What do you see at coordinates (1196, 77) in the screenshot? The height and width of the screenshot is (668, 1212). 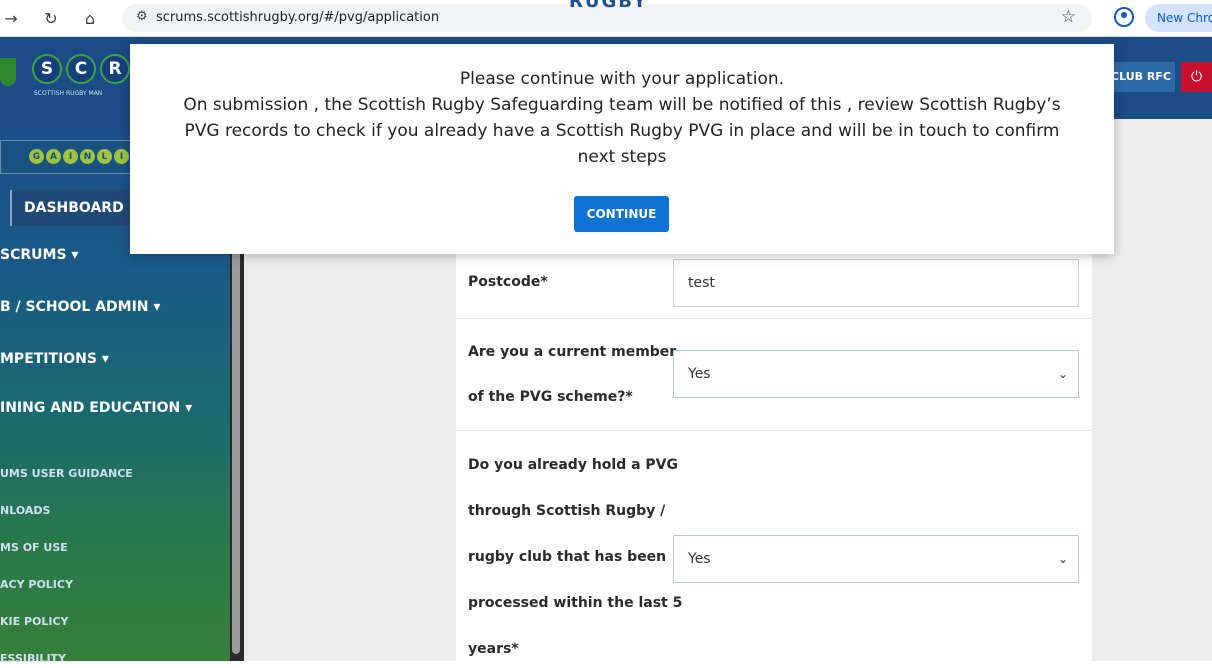 I see `power-icon: ⏻` at bounding box center [1196, 77].